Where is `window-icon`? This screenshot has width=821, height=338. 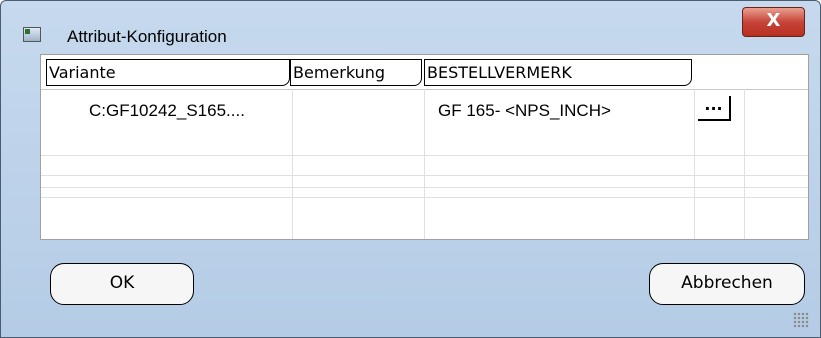
window-icon is located at coordinates (32, 34).